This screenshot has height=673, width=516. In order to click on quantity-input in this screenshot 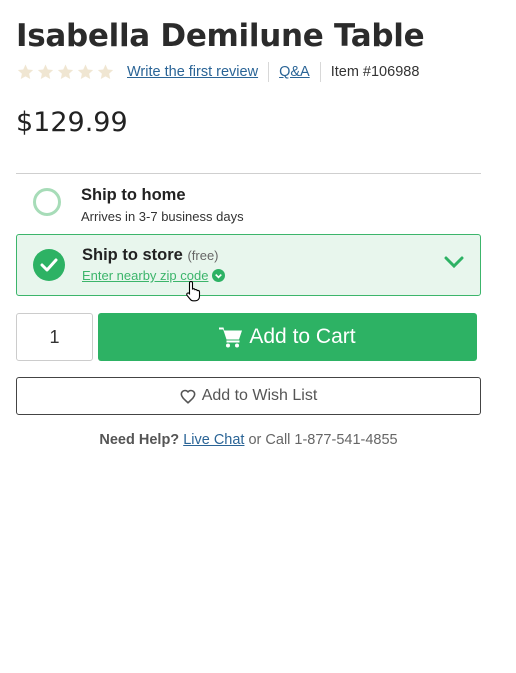, I will do `click(54, 337)`.